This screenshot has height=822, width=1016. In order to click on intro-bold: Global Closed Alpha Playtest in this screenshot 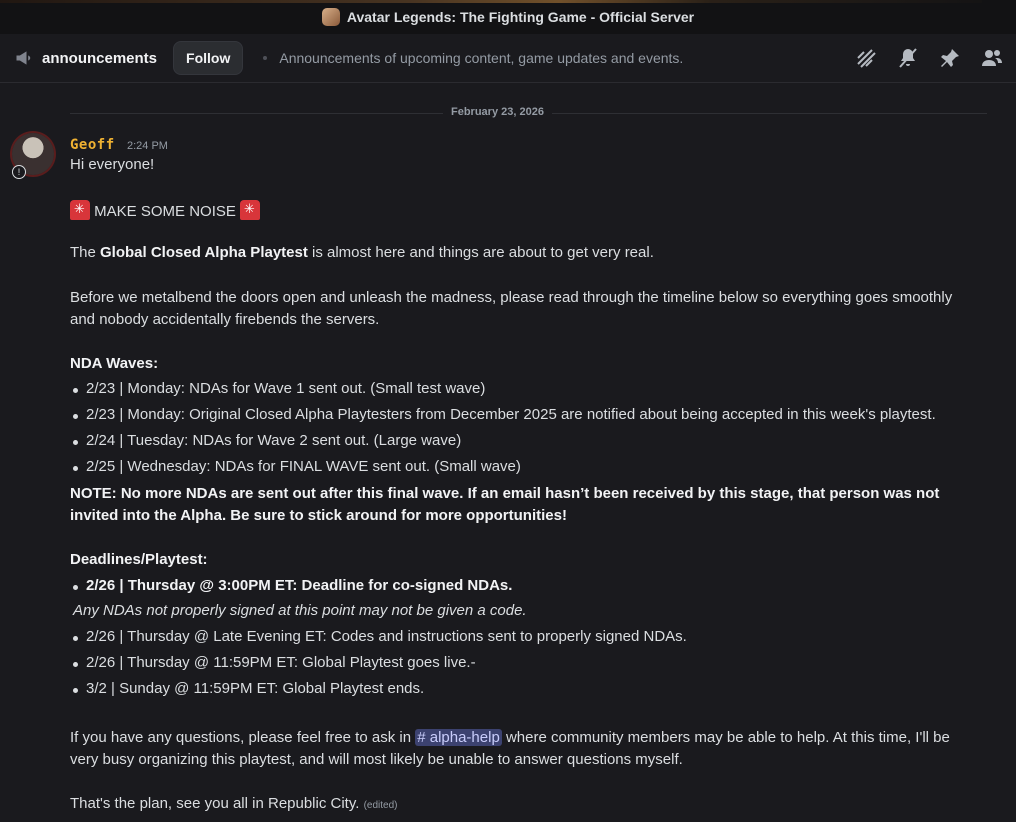, I will do `click(204, 252)`.